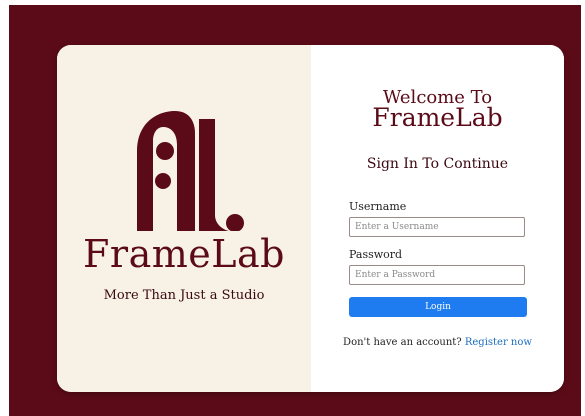 This screenshot has width=585, height=416. I want to click on signup-row: Don't have an account? Register now, so click(437, 342).